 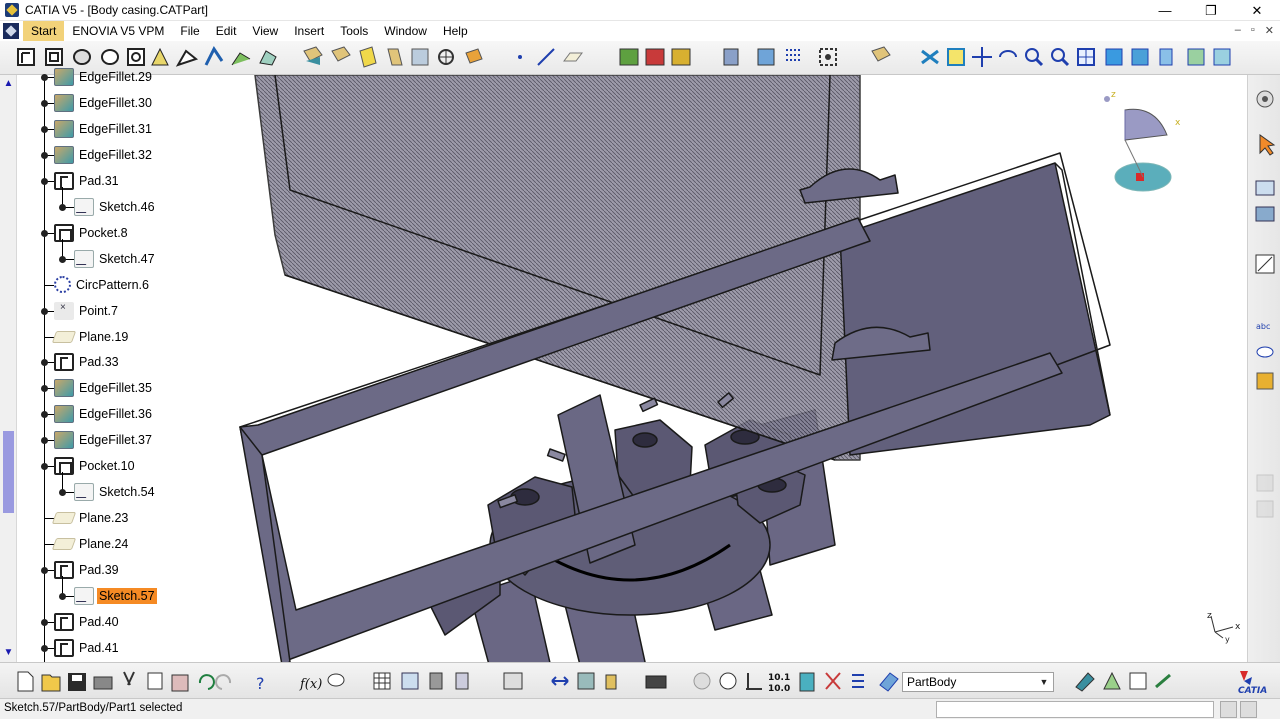 What do you see at coordinates (226, 31) in the screenshot?
I see `menu-edit: Edit` at bounding box center [226, 31].